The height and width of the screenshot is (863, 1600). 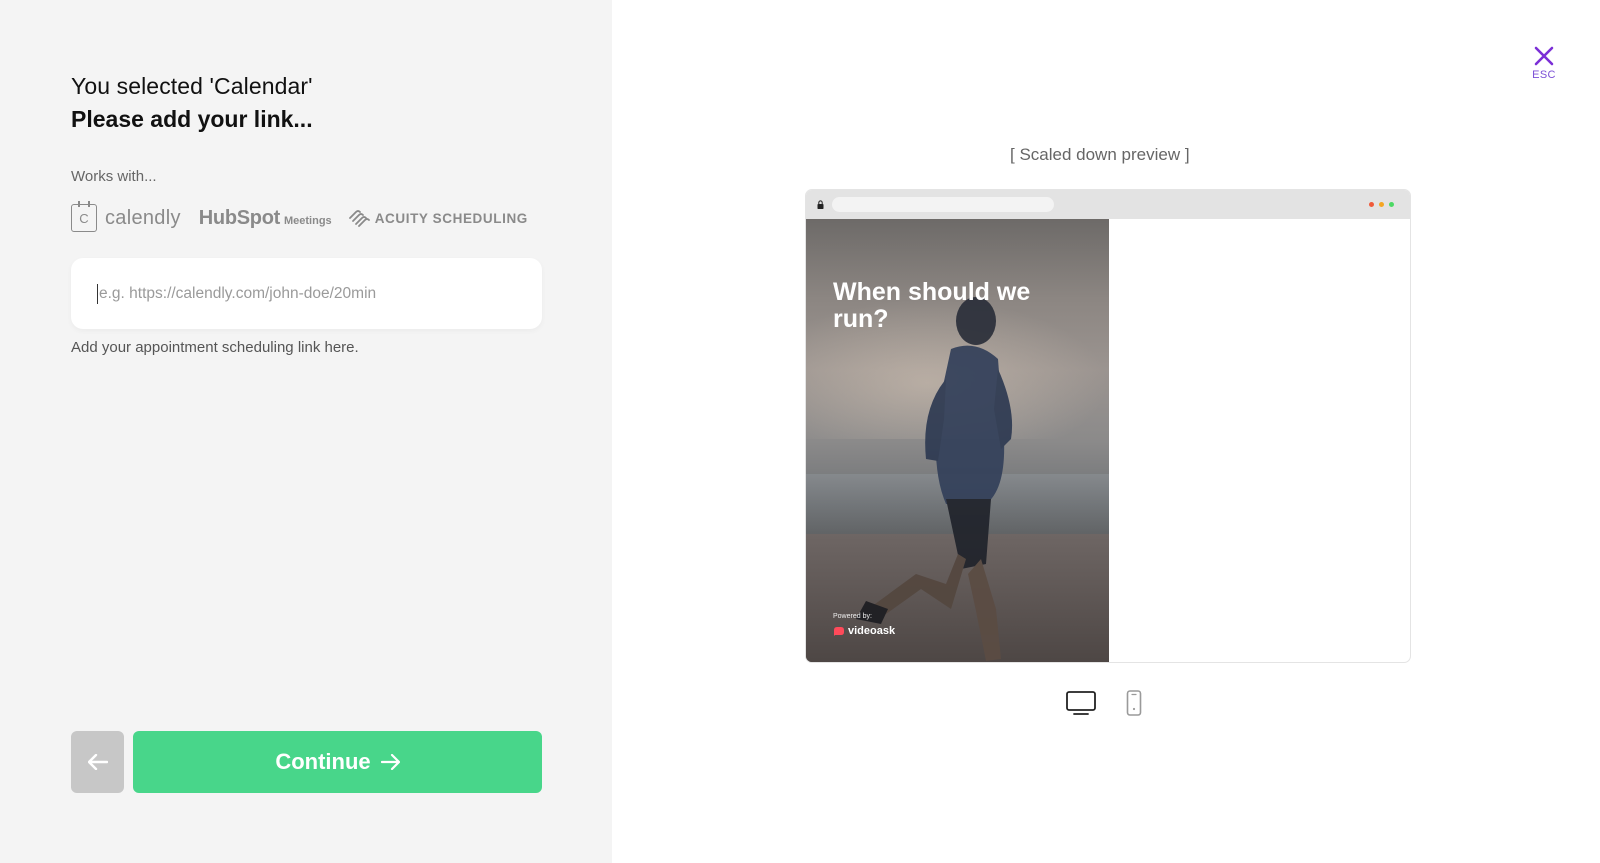 What do you see at coordinates (390, 762) in the screenshot?
I see `arrow-right-icon` at bounding box center [390, 762].